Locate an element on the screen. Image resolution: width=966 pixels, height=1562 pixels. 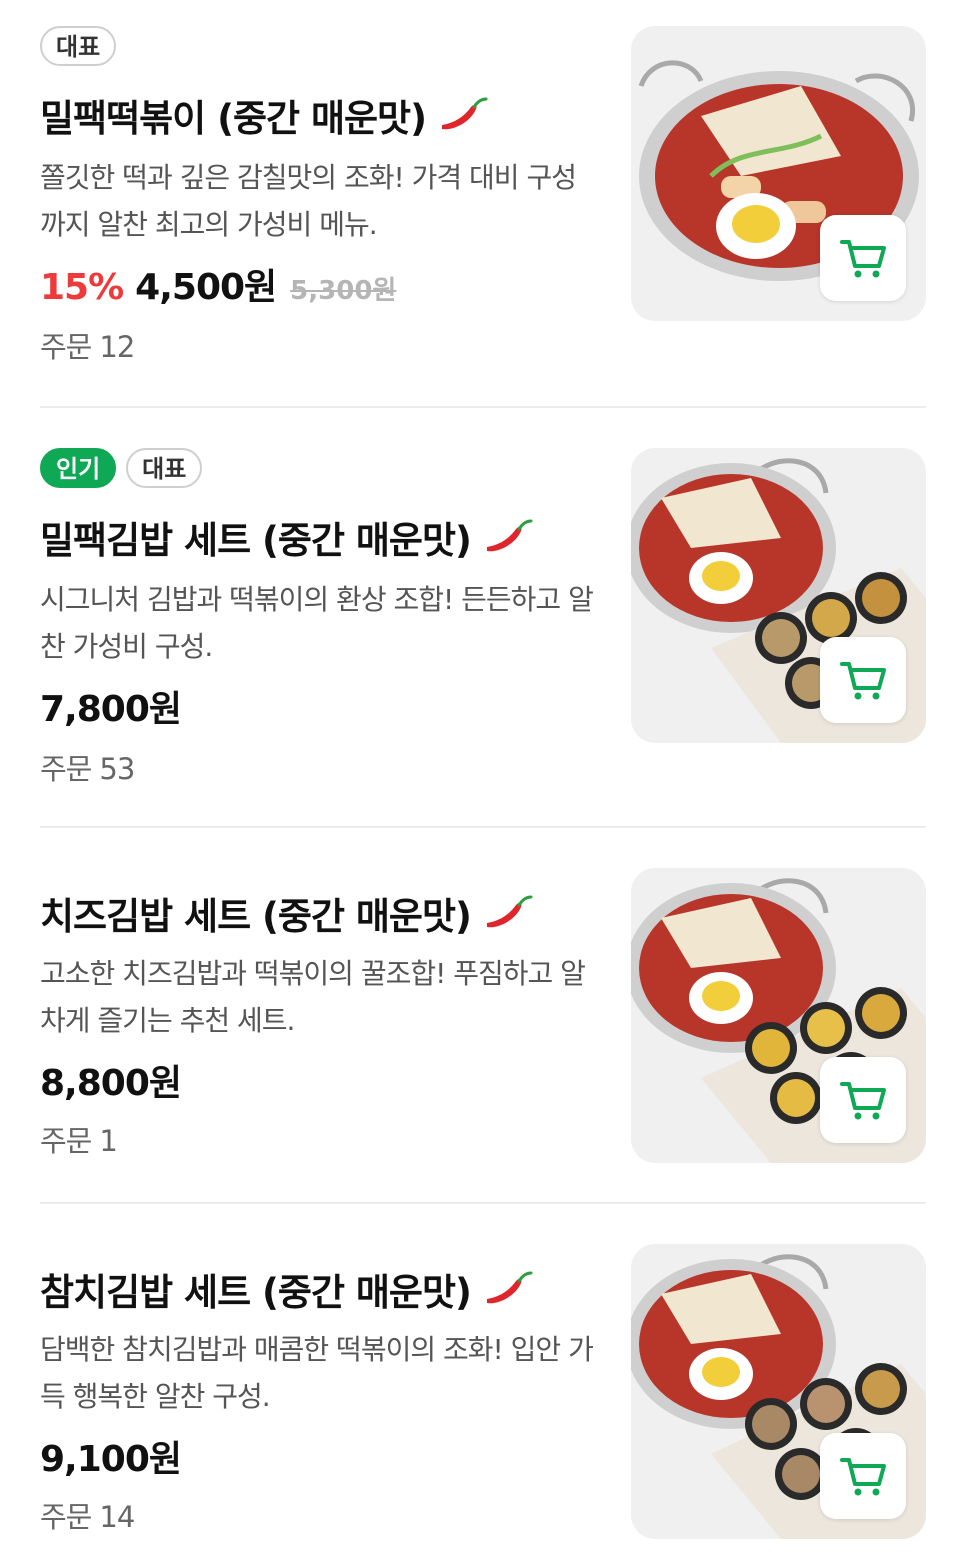
price: 7,800원 is located at coordinates (111, 709).